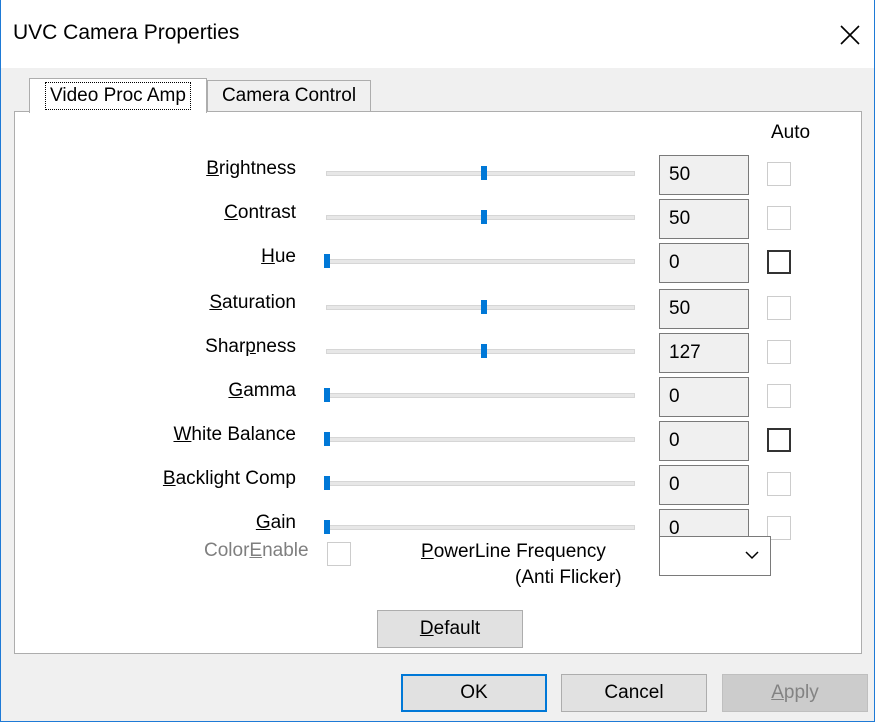 The height and width of the screenshot is (722, 875). Describe the element at coordinates (260, 212) in the screenshot. I see `property-label: Contrast` at that location.